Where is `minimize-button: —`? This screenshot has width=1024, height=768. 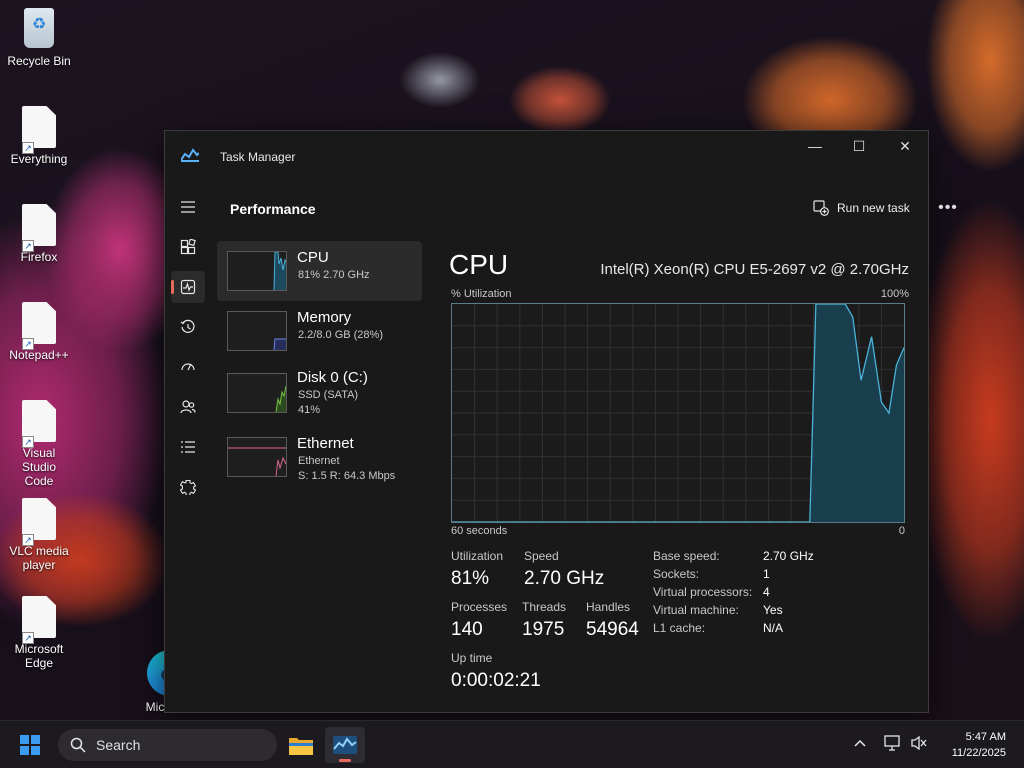 minimize-button: — is located at coordinates (815, 146).